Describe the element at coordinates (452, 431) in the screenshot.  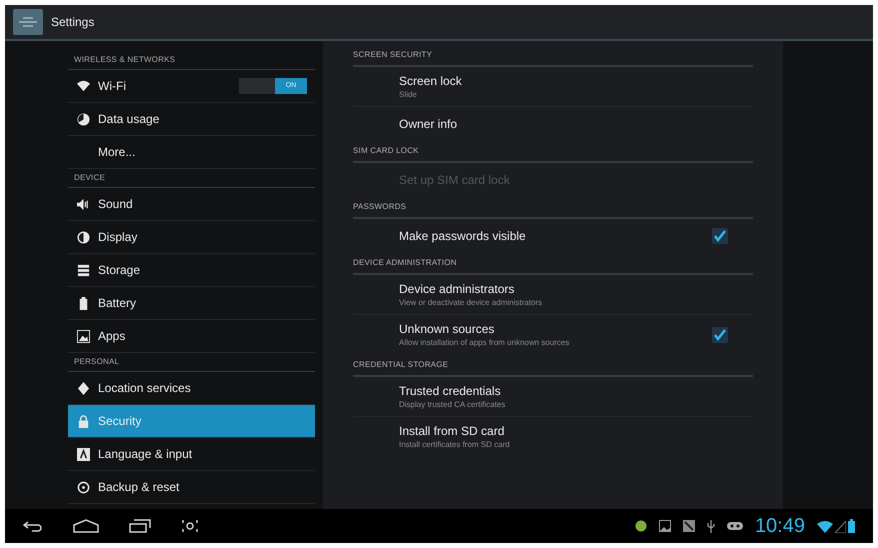
I see `preference-title: Install from SD card` at that location.